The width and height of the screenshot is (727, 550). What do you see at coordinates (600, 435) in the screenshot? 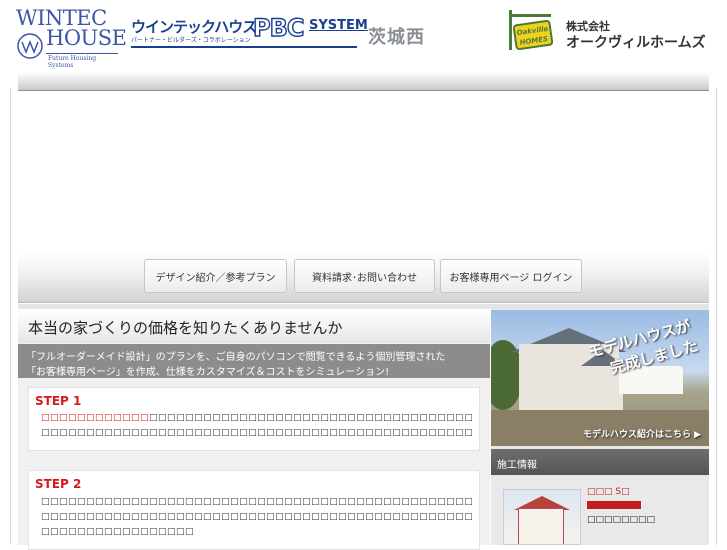
I see `model-house-link: モデルハウス紹介はこちら ▶` at bounding box center [600, 435].